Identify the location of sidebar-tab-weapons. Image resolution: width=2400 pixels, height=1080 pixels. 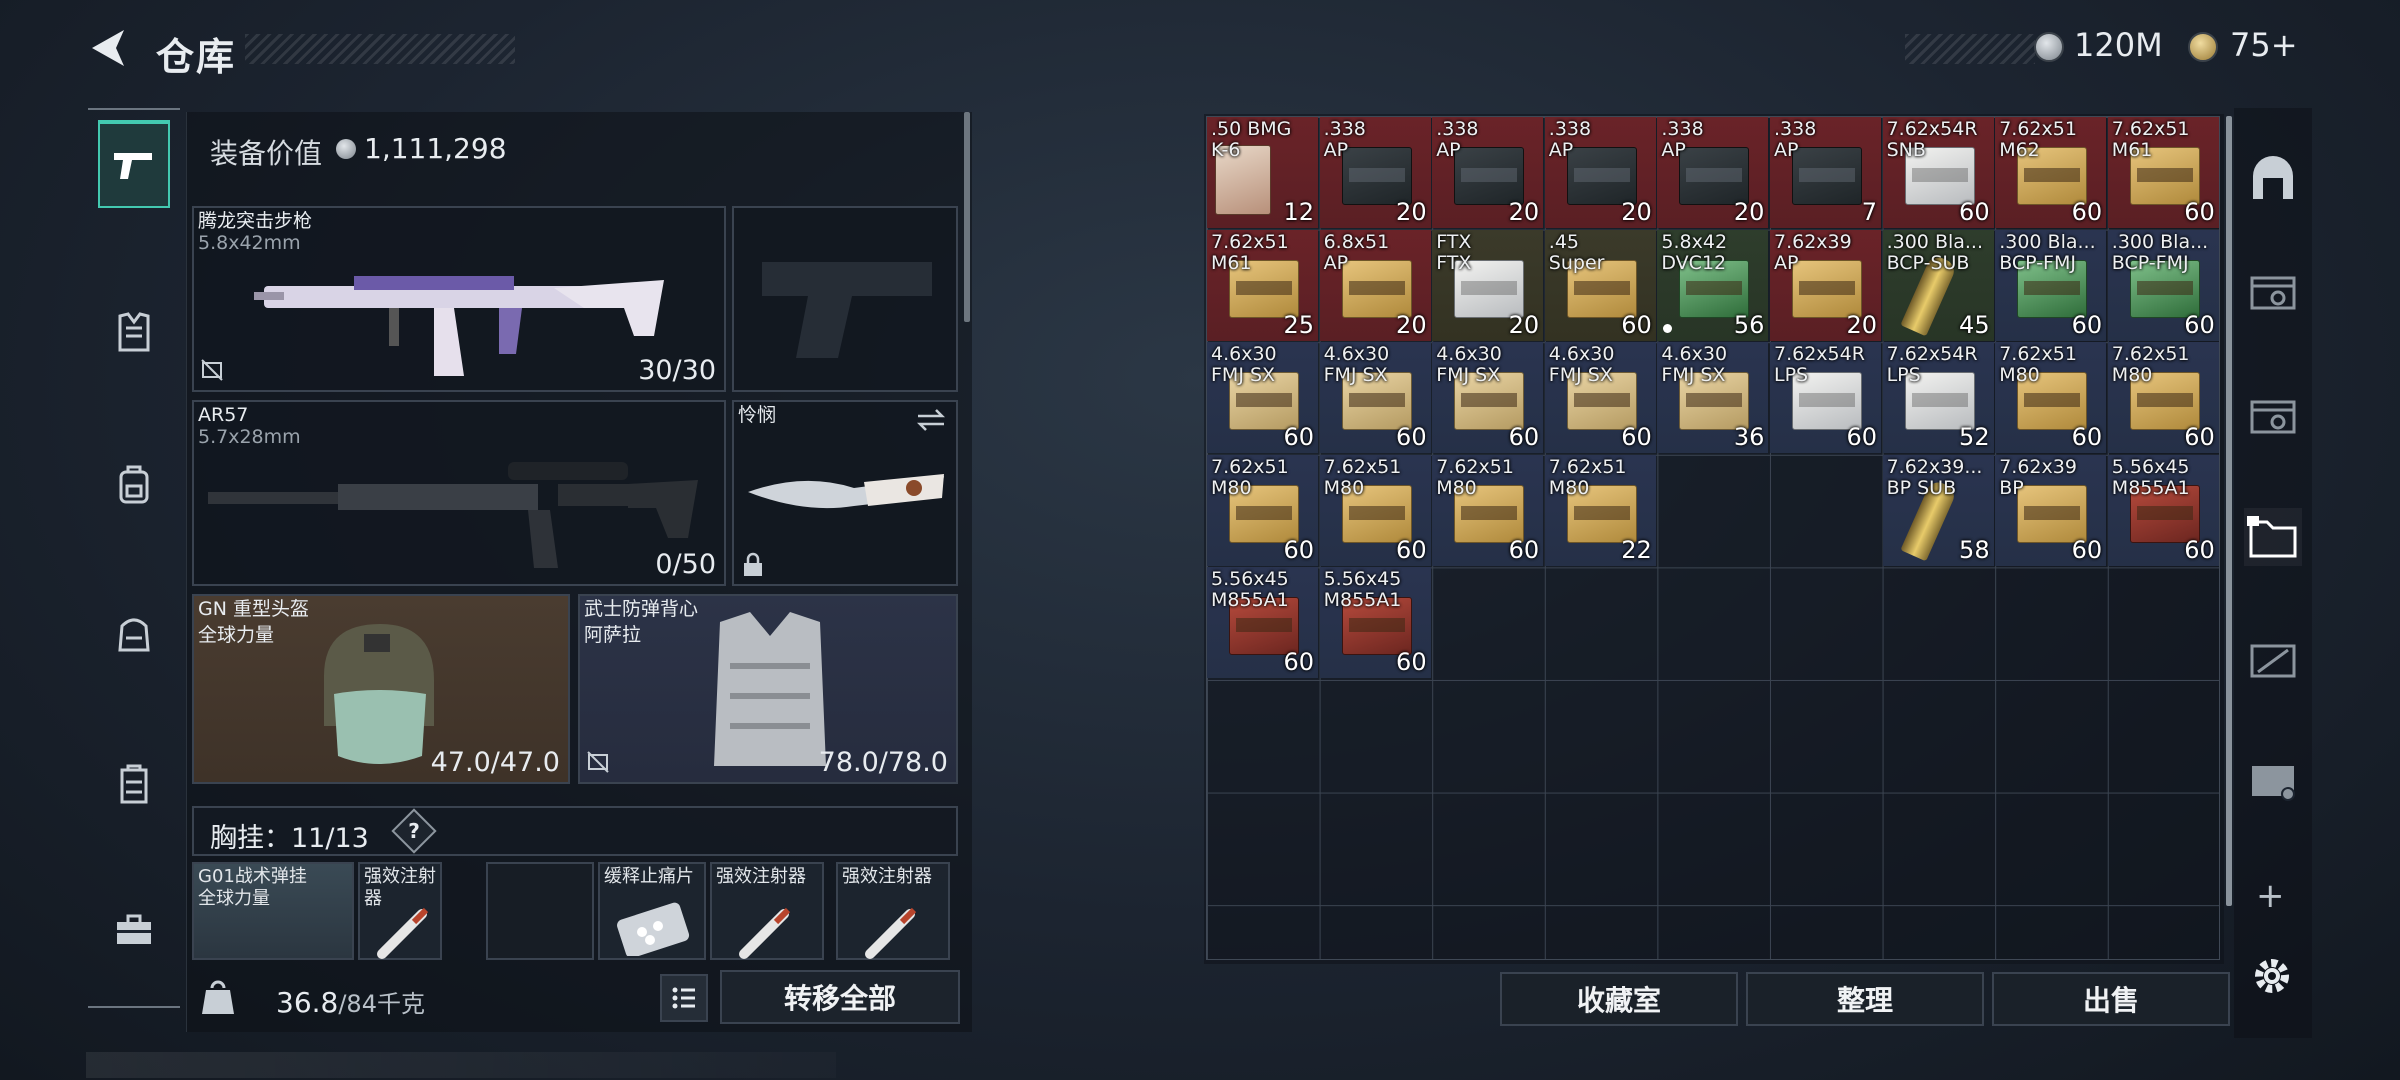
(134, 164).